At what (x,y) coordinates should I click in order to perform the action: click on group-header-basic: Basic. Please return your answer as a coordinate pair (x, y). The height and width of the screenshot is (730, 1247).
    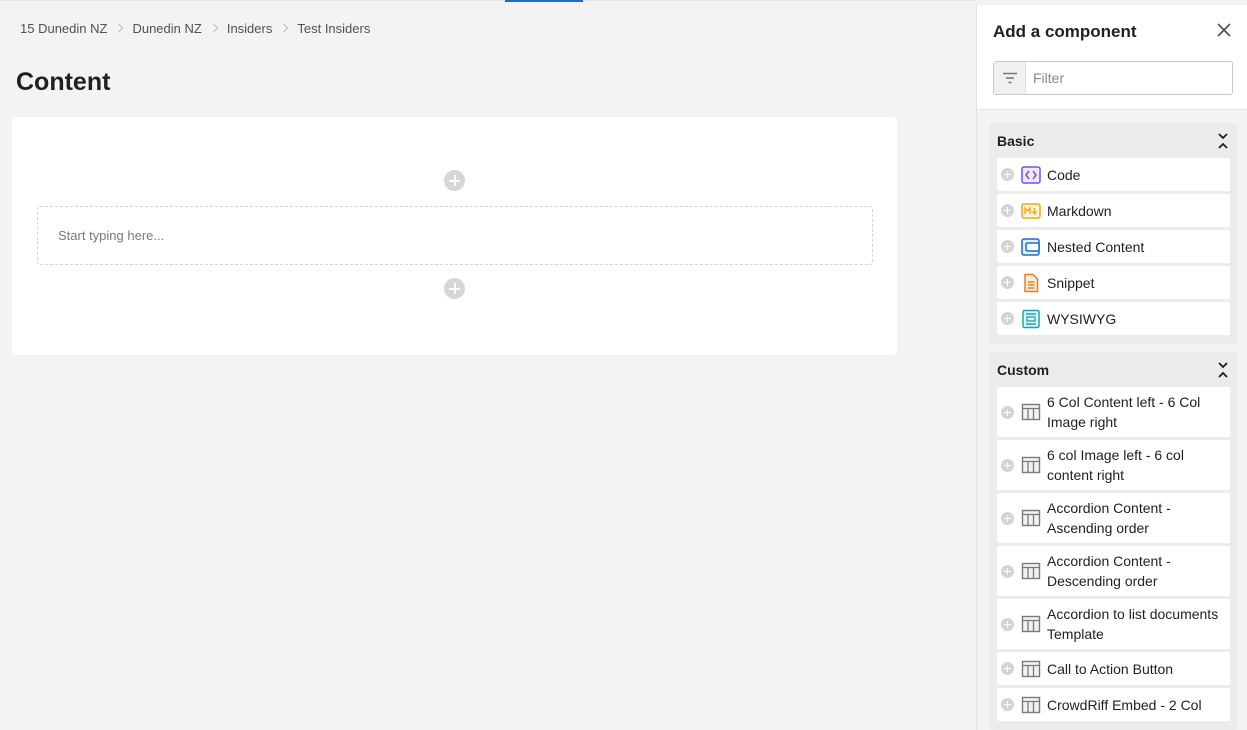
    Looking at the image, I should click on (1113, 140).